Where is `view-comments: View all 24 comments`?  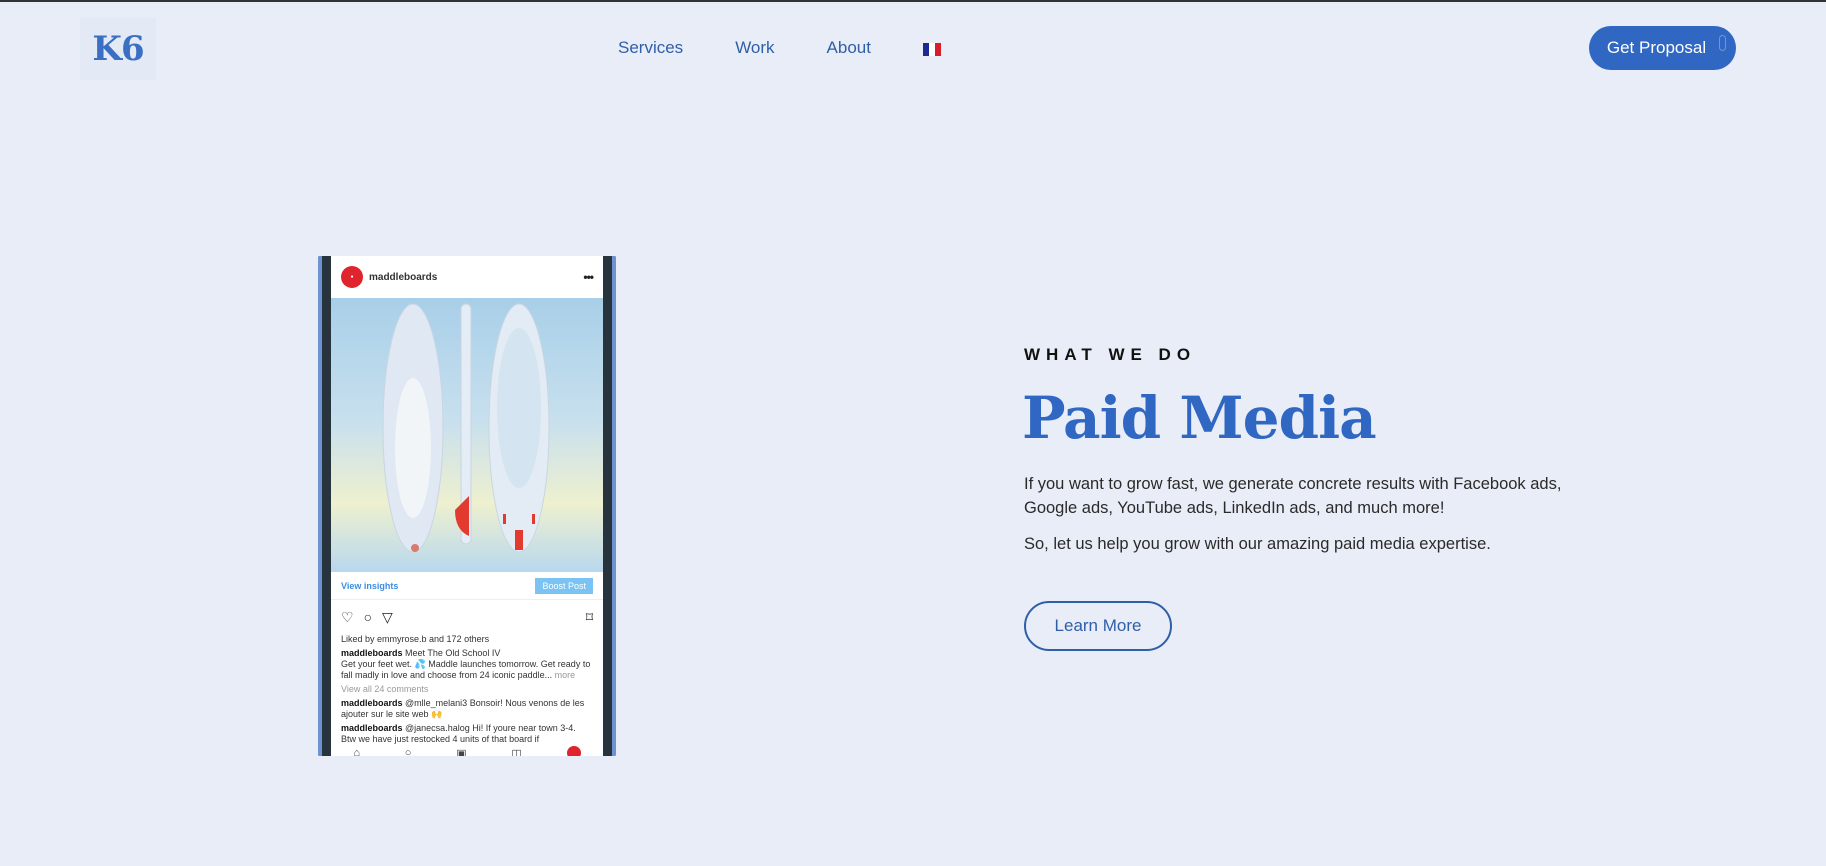 view-comments: View all 24 comments is located at coordinates (385, 689).